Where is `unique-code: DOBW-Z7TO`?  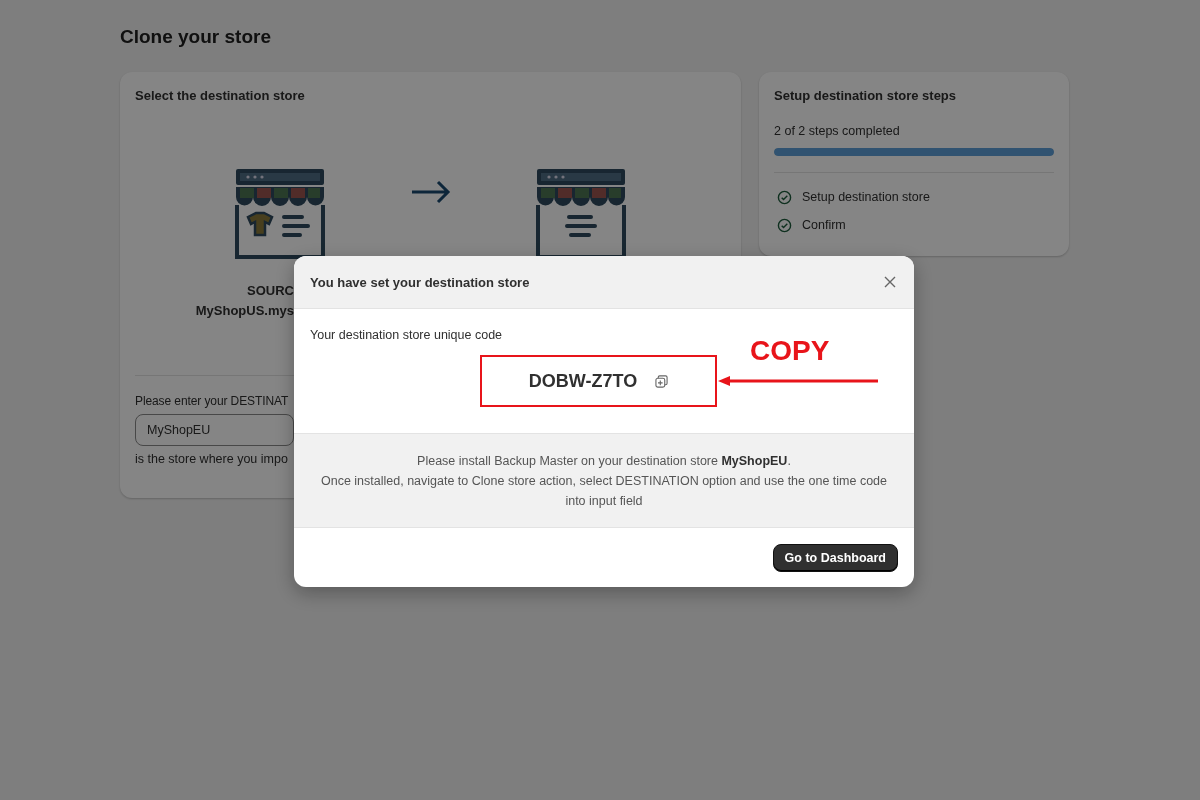 unique-code: DOBW-Z7TO is located at coordinates (583, 381).